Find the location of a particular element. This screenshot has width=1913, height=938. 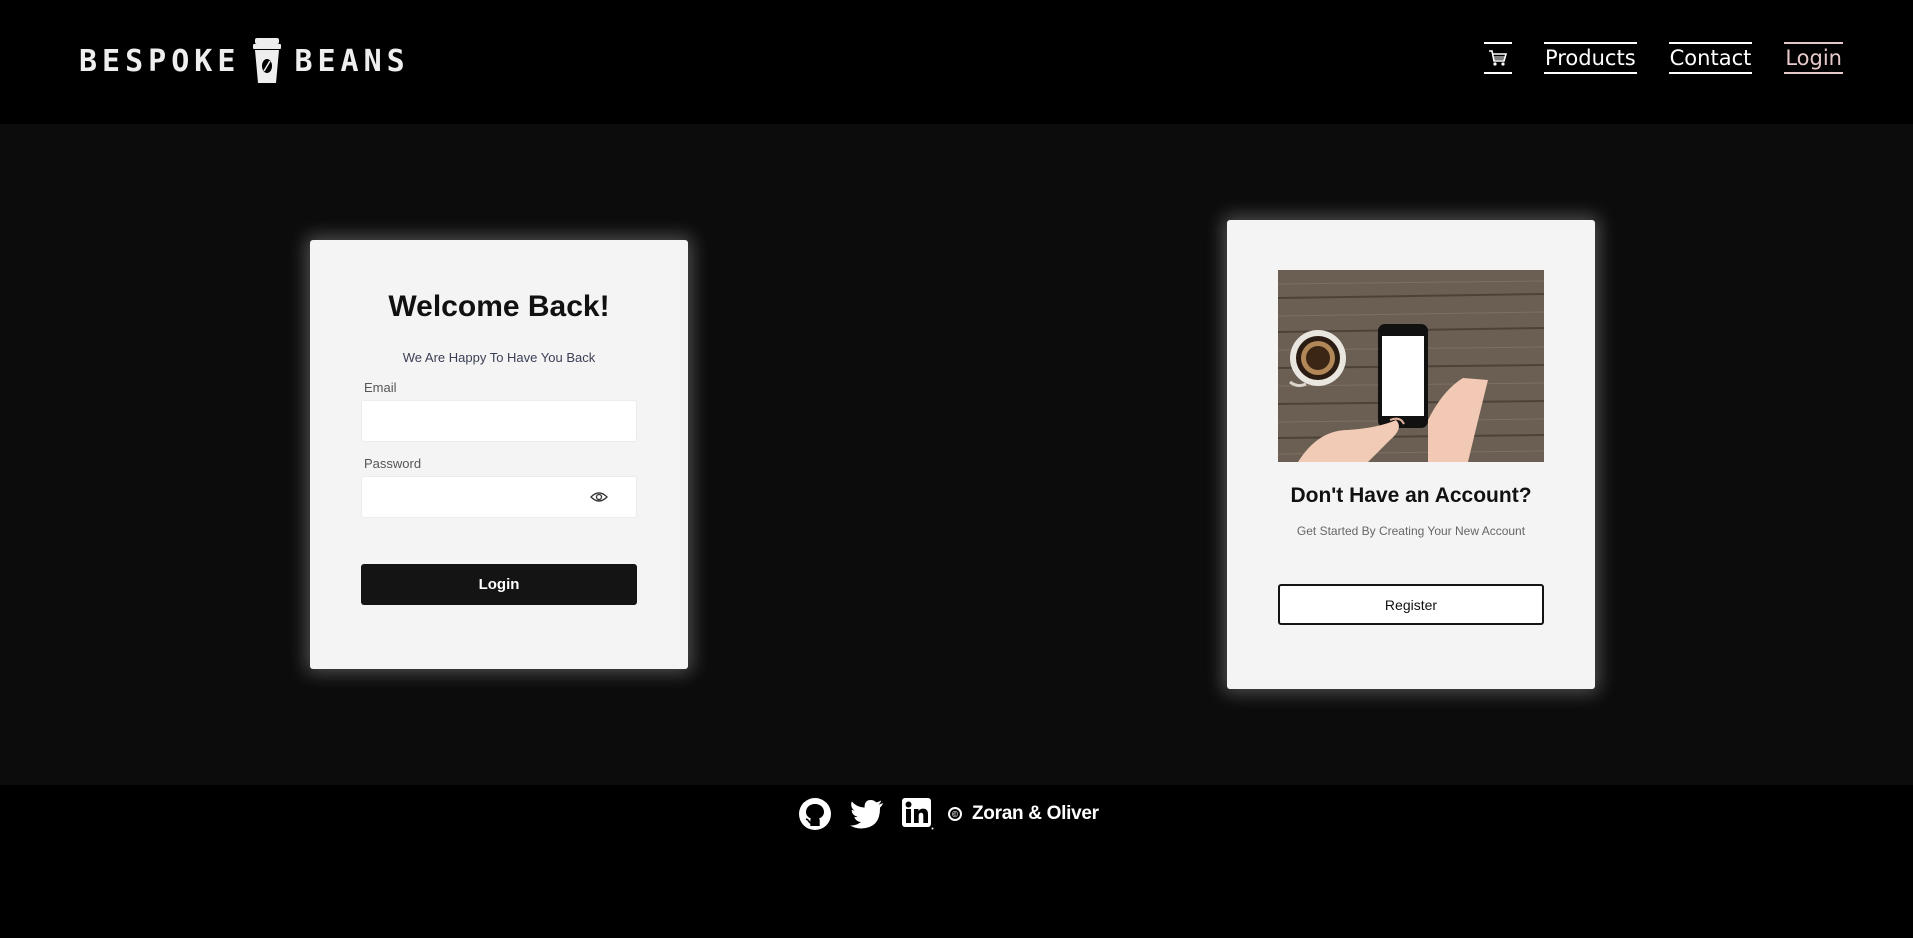

logo-word-left: BESPOKE is located at coordinates (160, 61).